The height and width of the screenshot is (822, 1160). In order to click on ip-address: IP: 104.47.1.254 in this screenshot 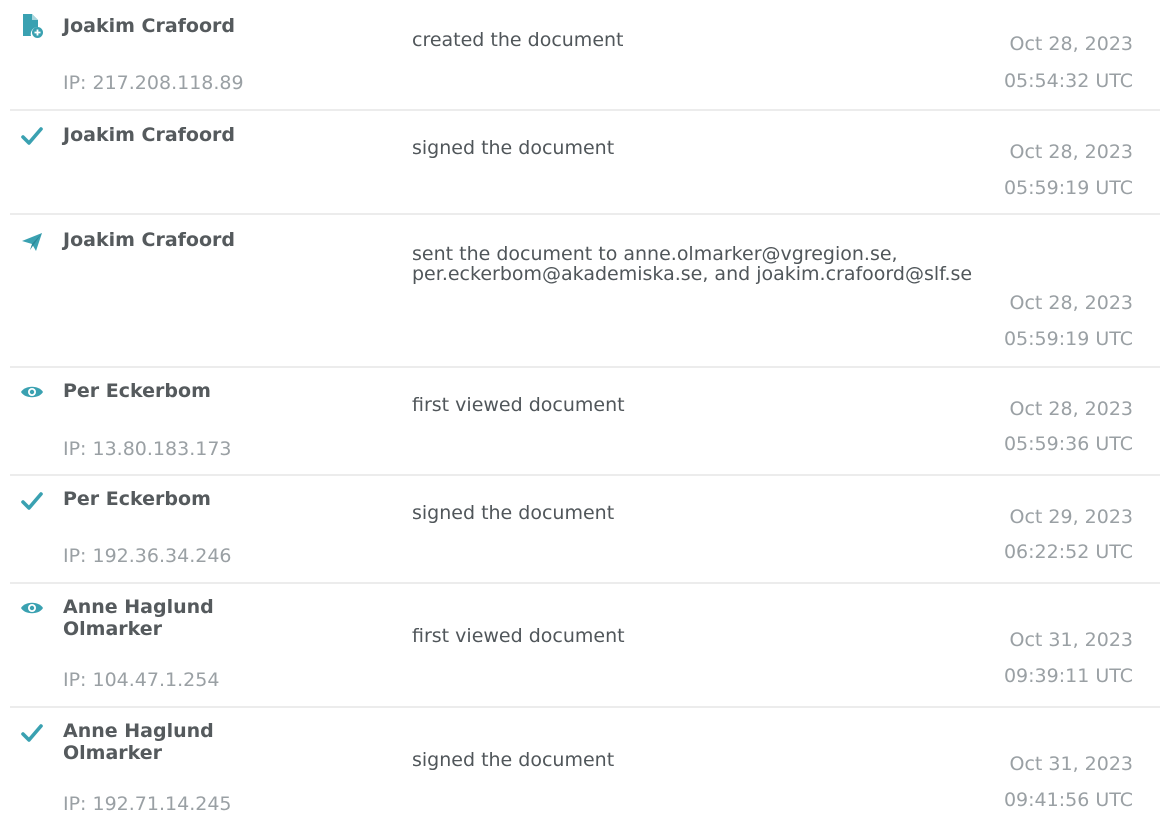, I will do `click(141, 680)`.